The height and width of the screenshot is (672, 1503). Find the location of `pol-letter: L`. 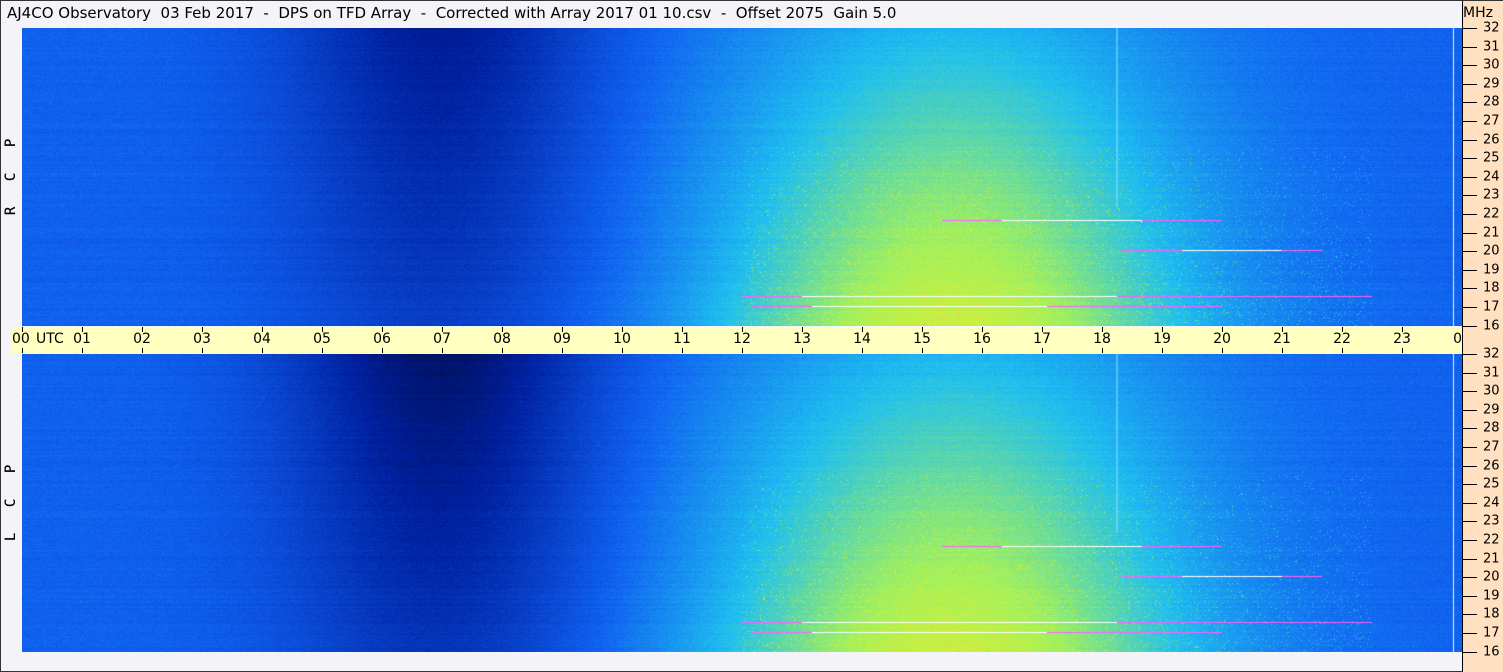

pol-letter: L is located at coordinates (11, 537).